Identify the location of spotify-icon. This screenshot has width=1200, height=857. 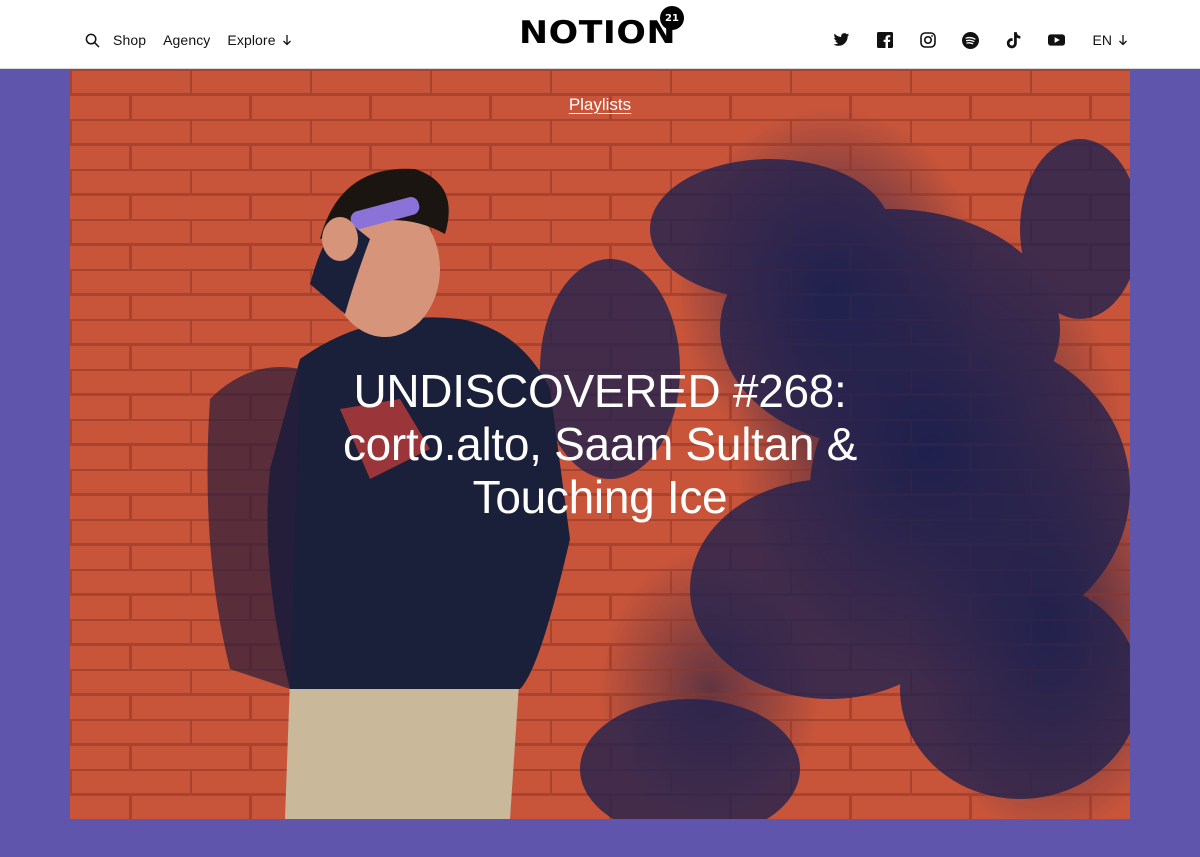
(971, 40).